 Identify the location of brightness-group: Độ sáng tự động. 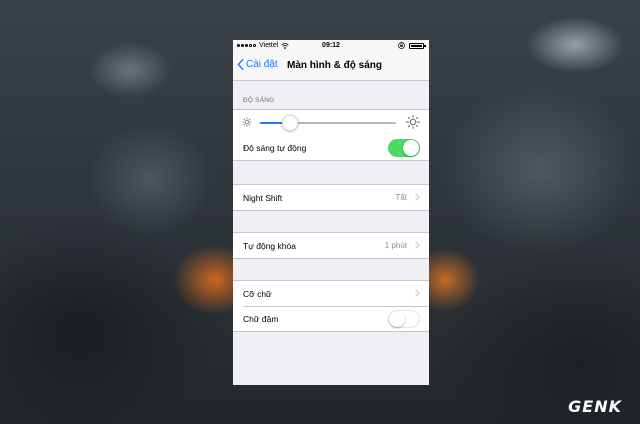
(331, 135).